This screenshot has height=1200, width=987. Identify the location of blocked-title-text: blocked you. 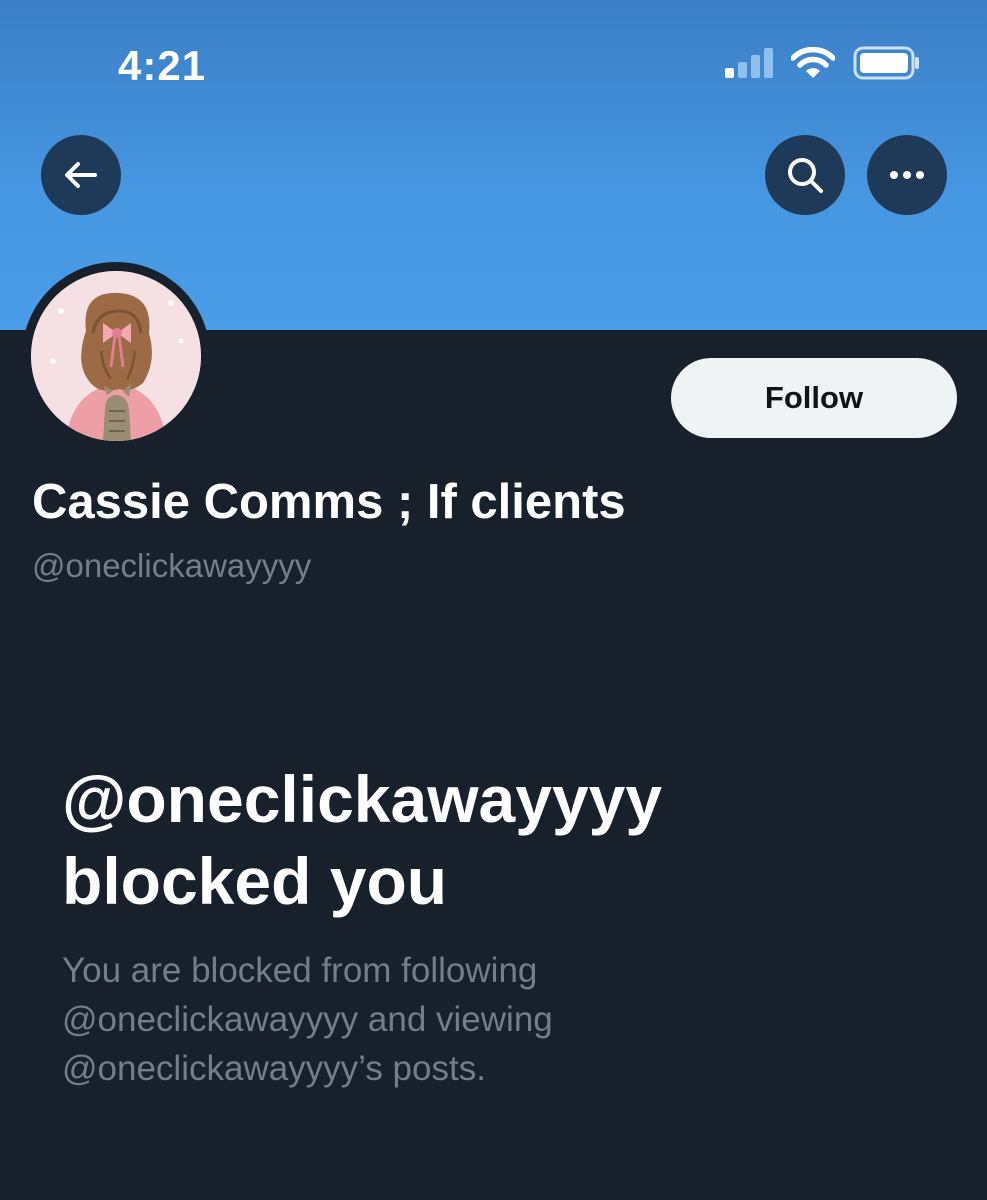
(255, 881).